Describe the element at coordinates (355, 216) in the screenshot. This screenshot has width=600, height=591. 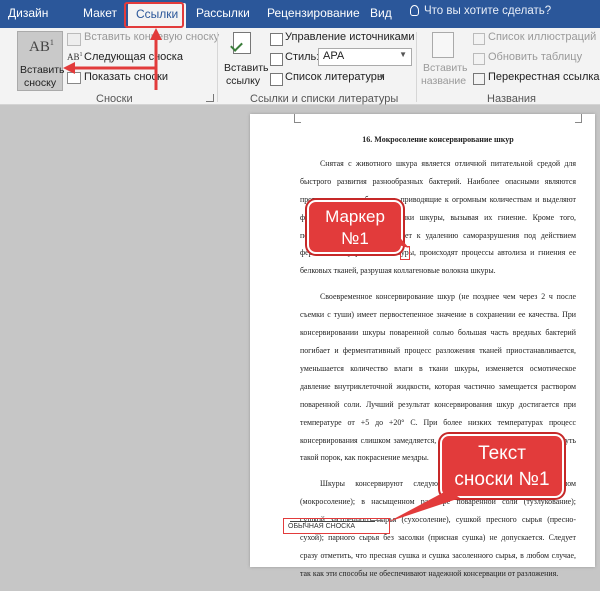
I see `marker-callout-line-1: Маркер` at that location.